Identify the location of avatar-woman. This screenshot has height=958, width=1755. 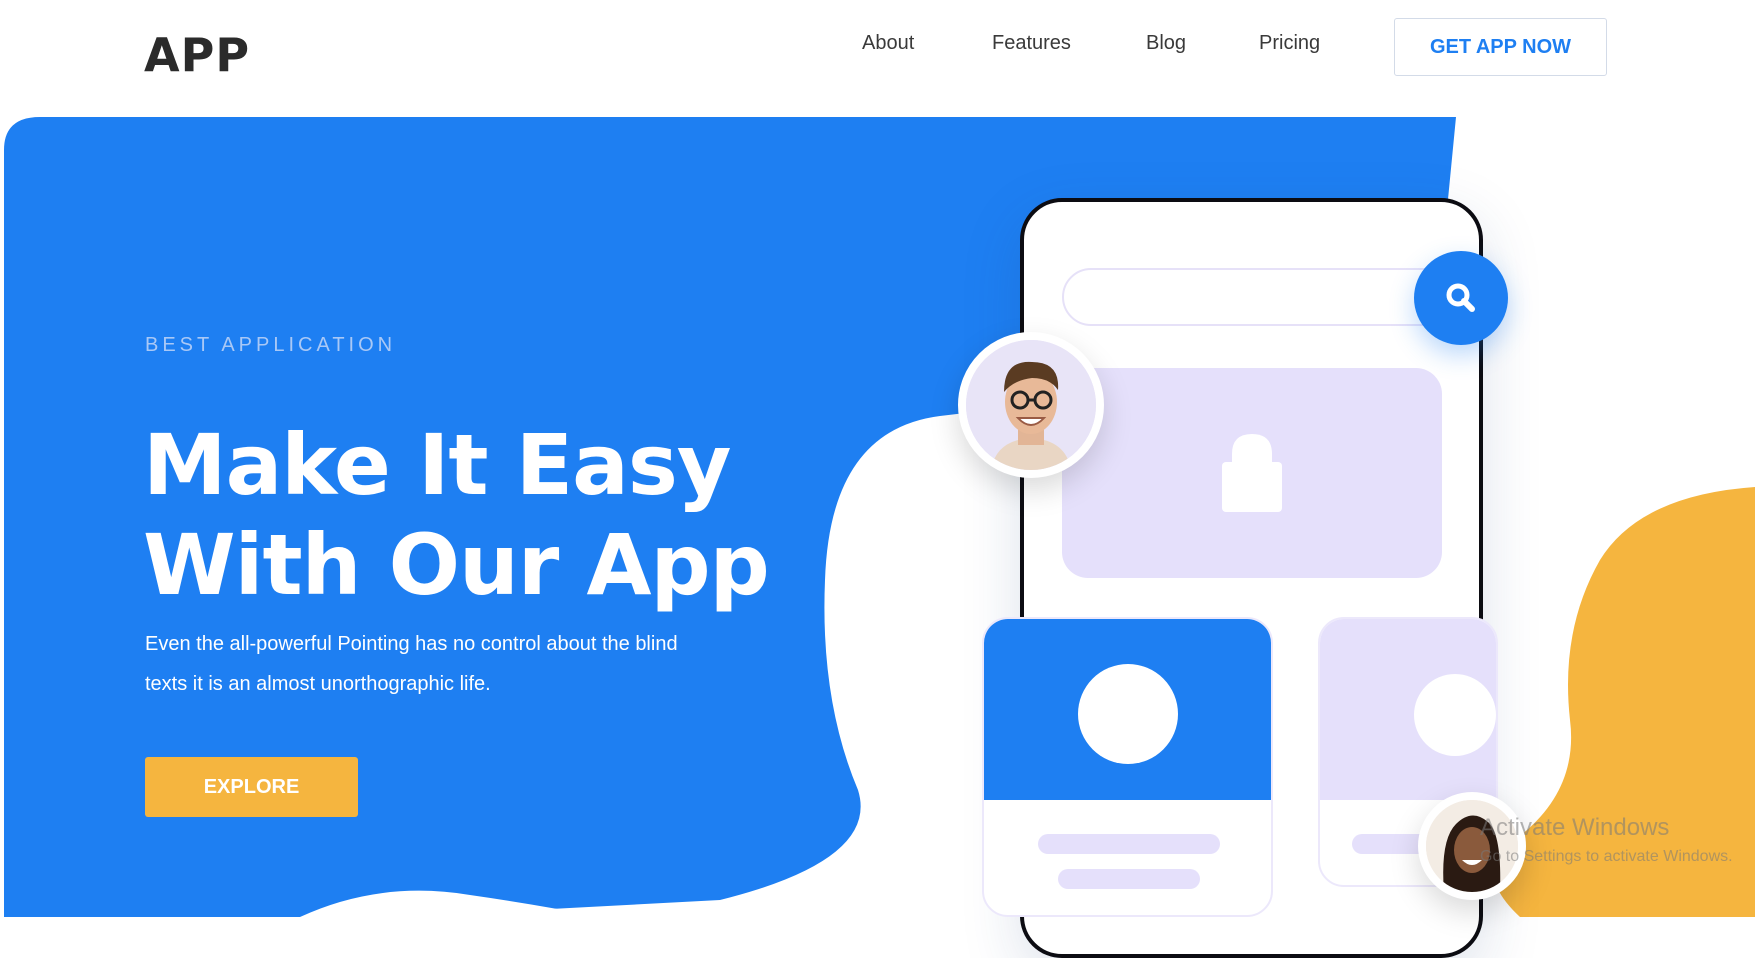
(1472, 846).